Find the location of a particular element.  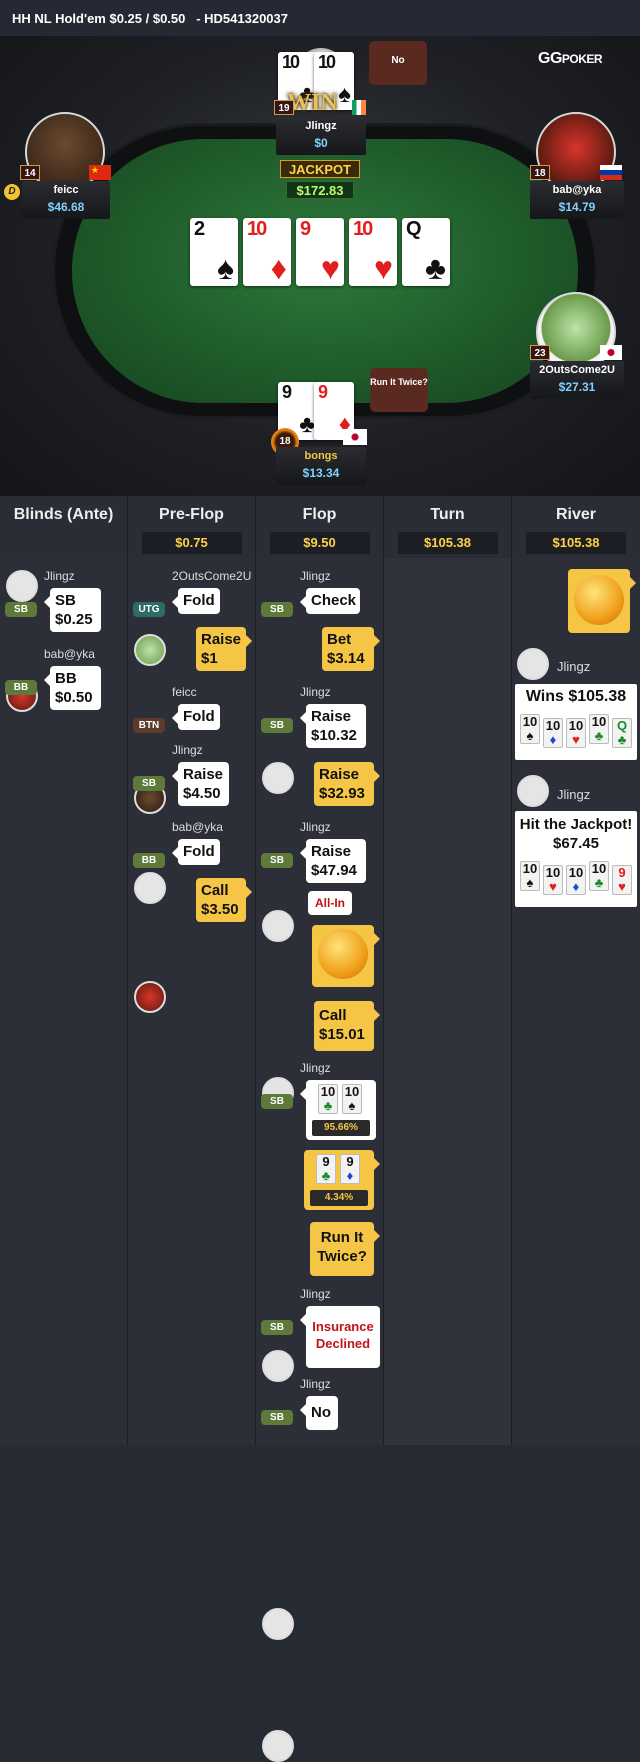

action-box: BB $0.50 is located at coordinates (72, 688).